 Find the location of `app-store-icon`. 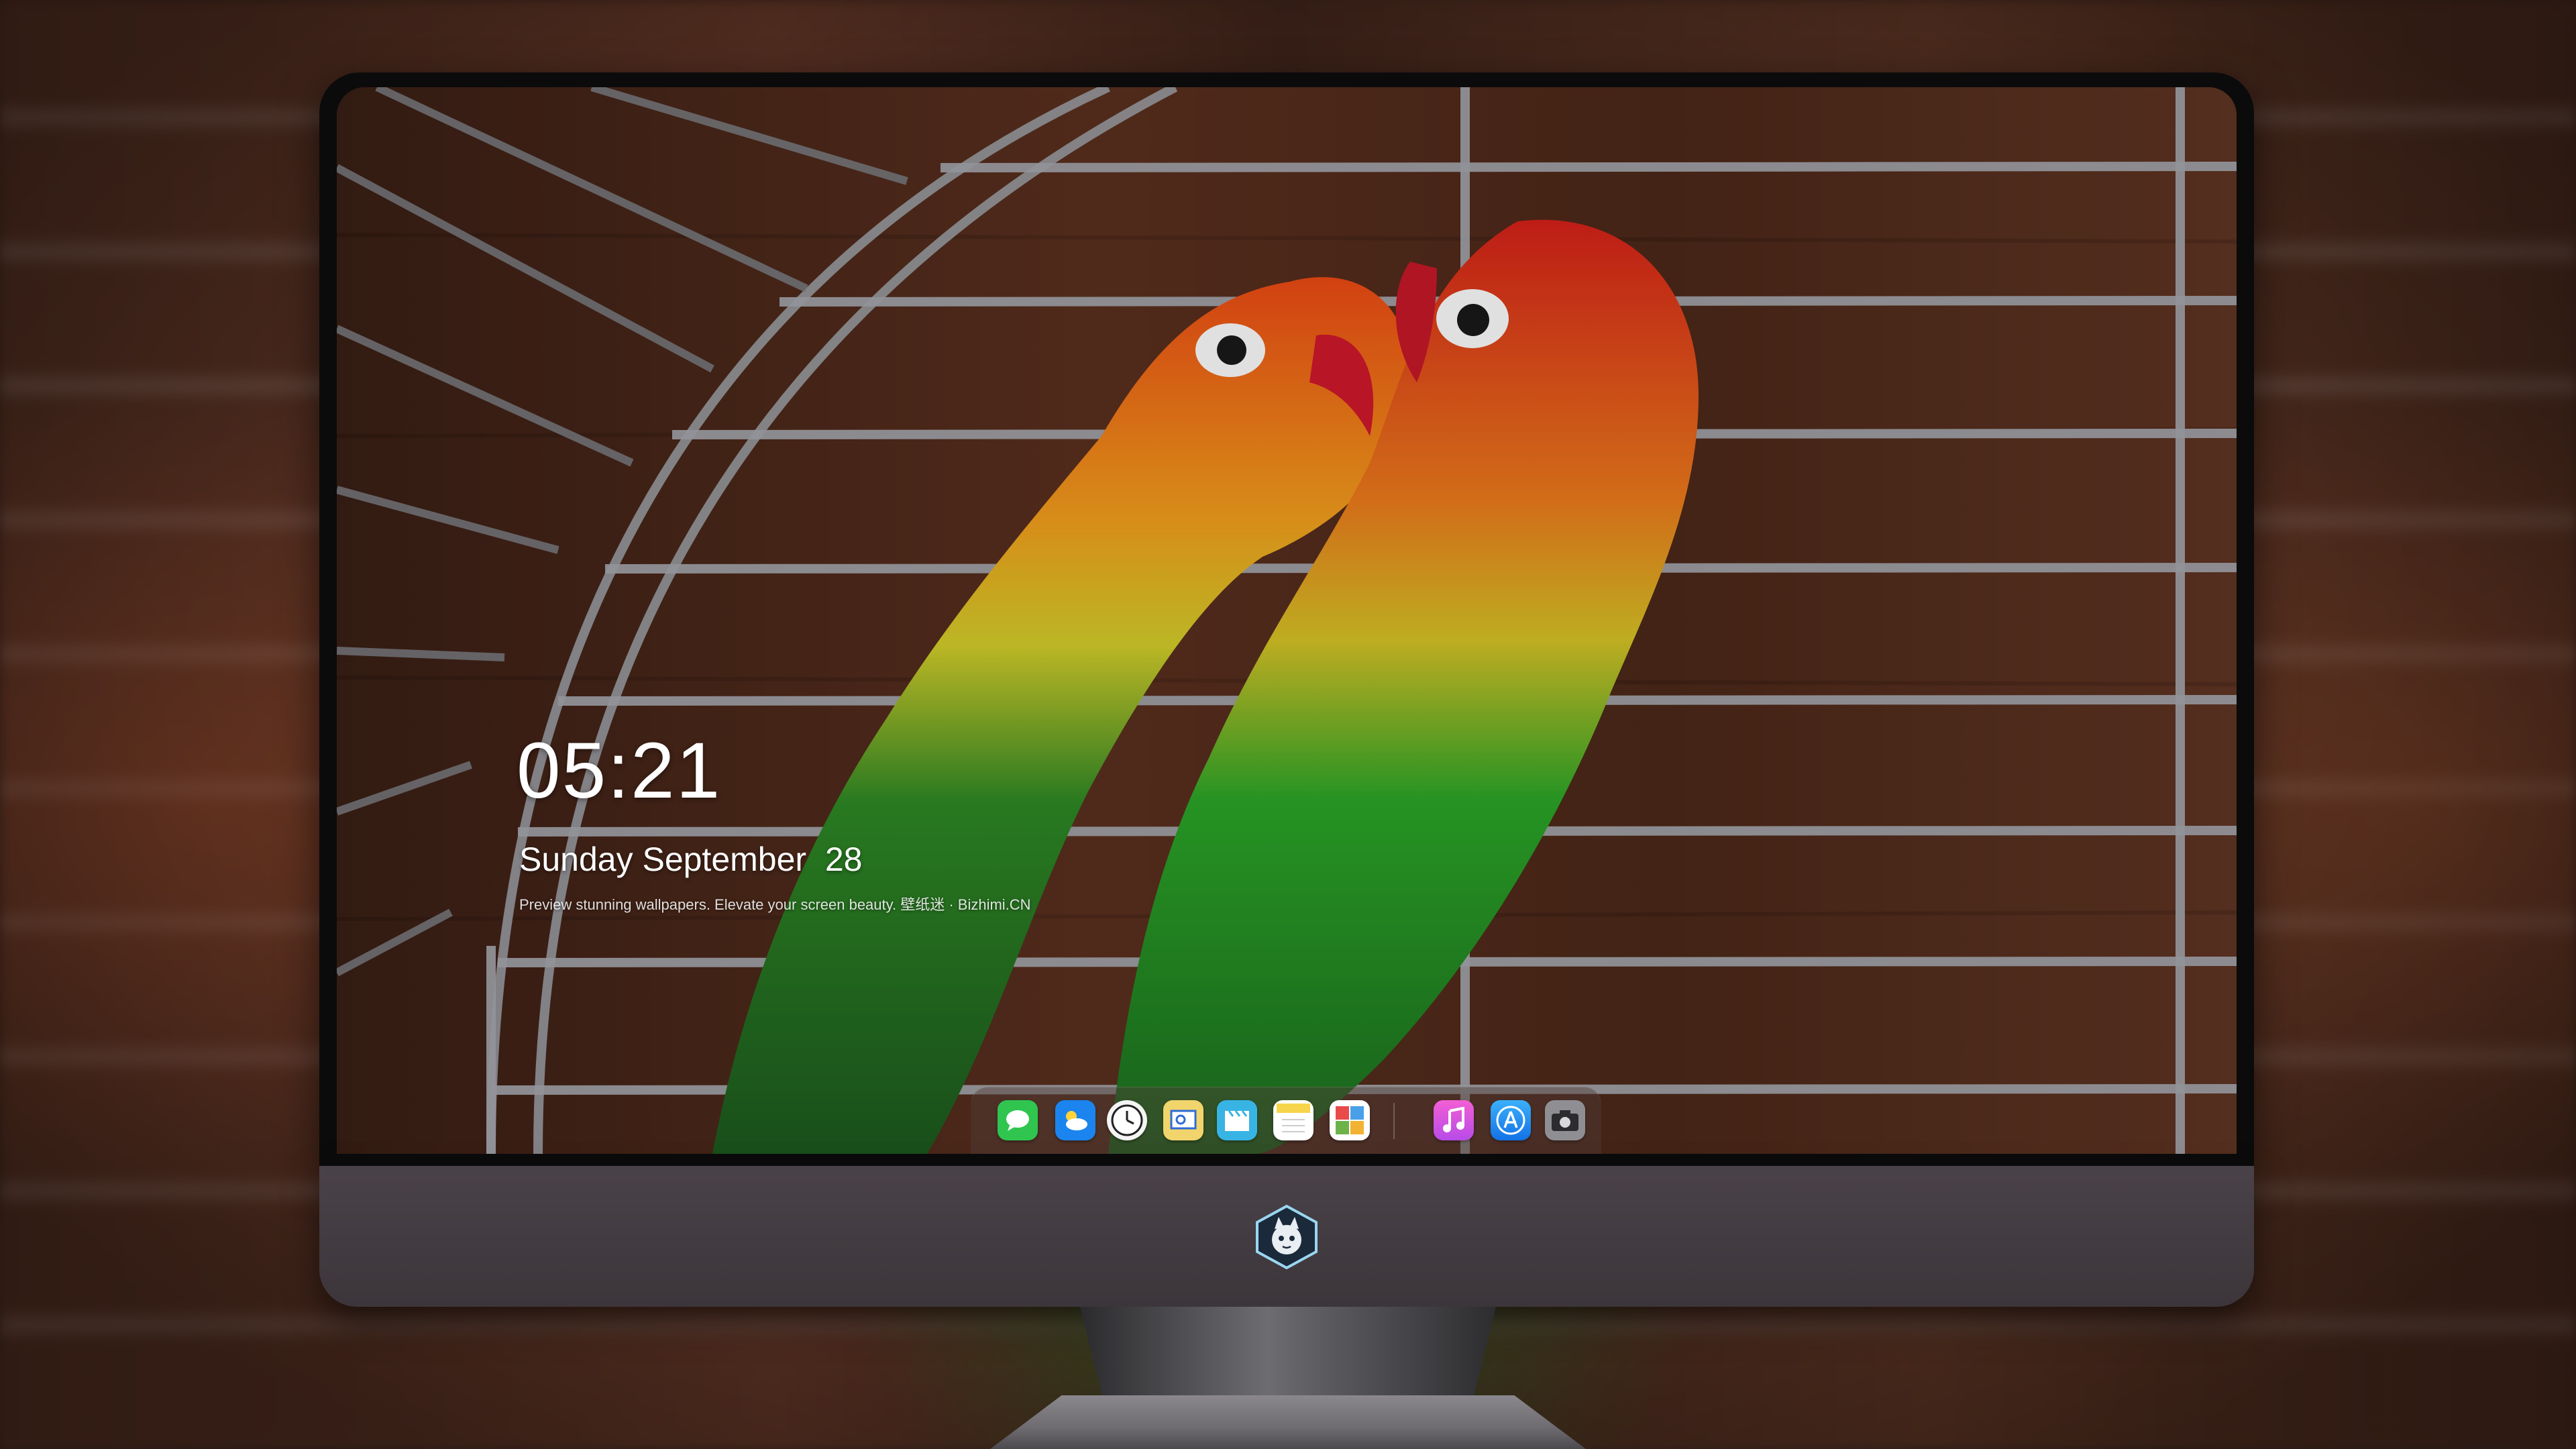

app-store-icon is located at coordinates (1511, 1120).